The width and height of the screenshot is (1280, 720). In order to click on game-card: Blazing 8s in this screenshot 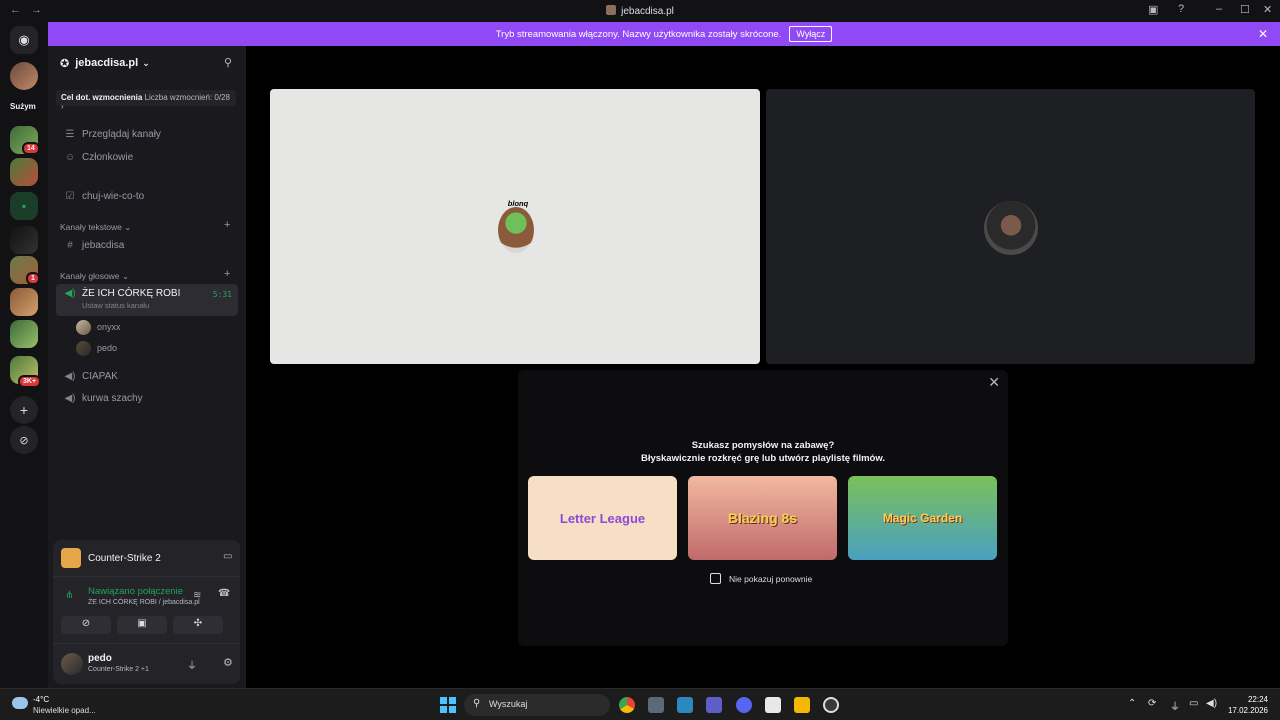, I will do `click(762, 518)`.